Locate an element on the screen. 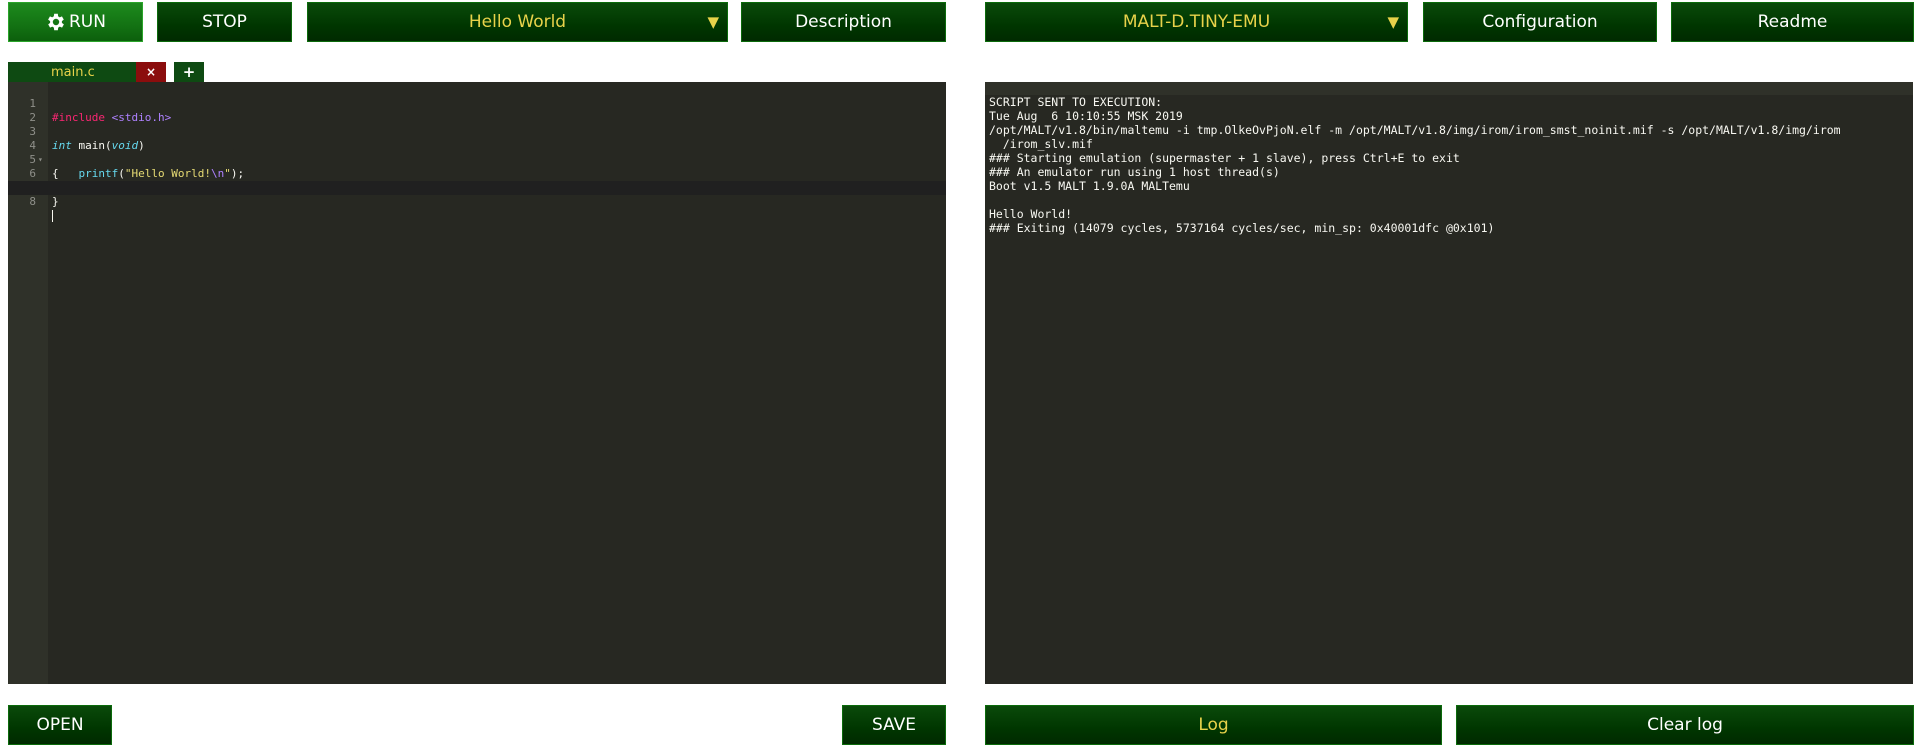  open-button: OPEN is located at coordinates (60, 725).